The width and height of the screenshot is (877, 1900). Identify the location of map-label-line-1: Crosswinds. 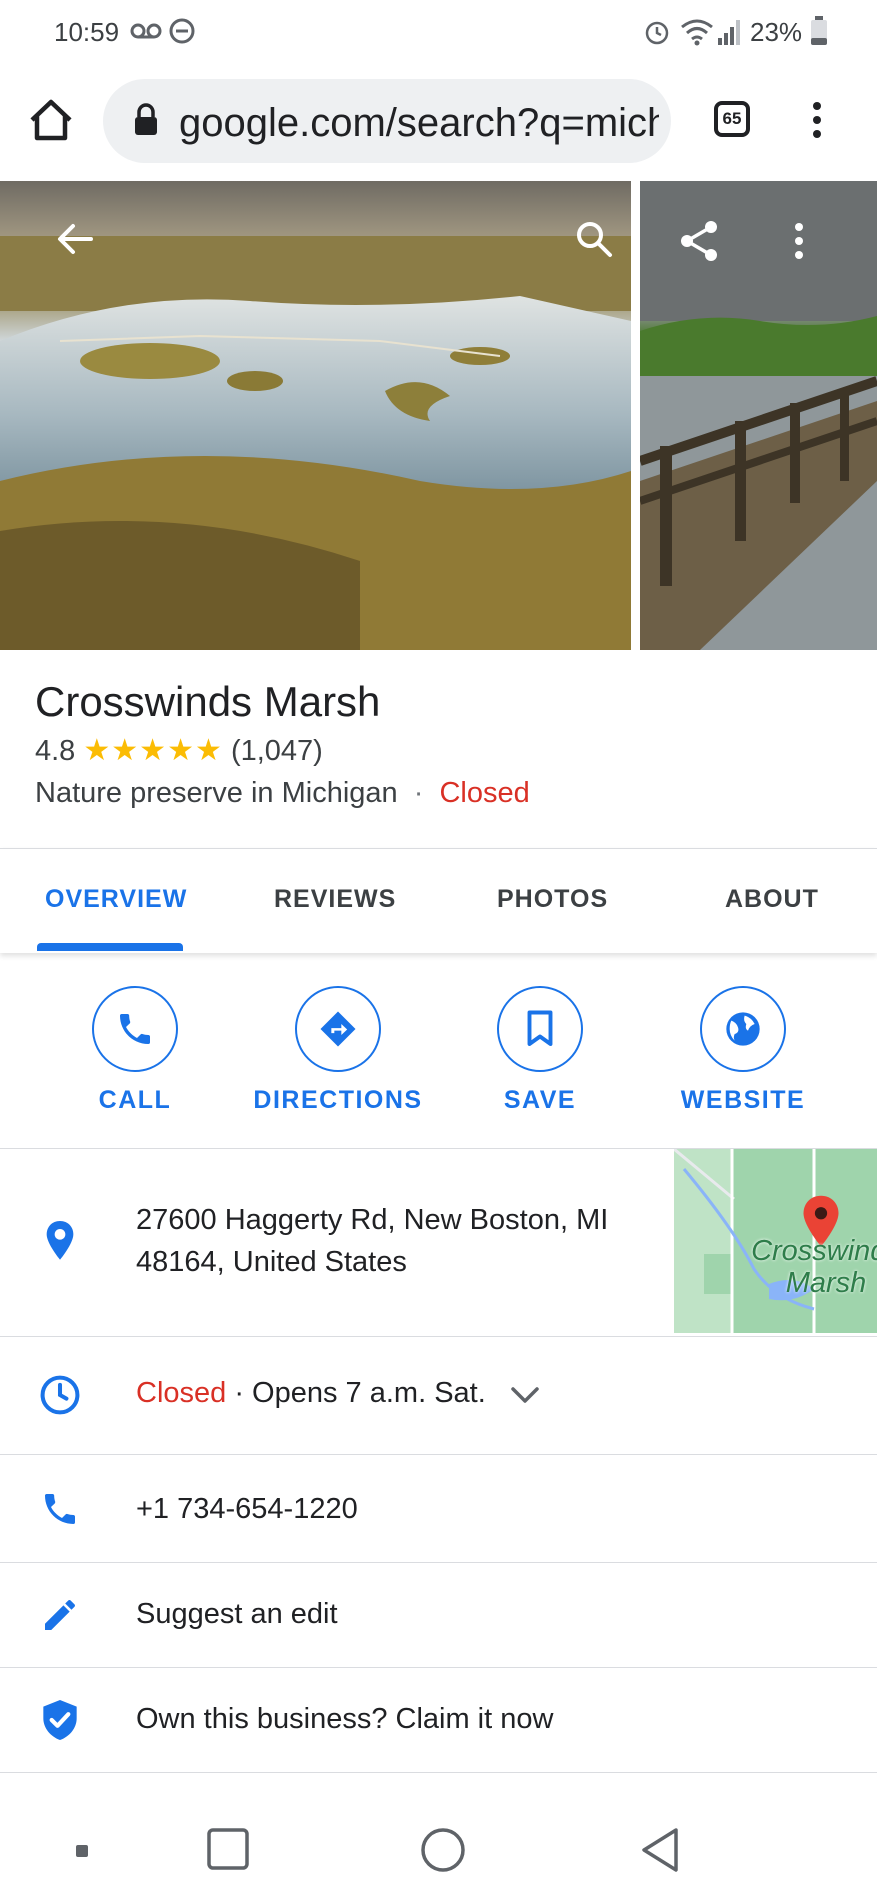
(814, 1251).